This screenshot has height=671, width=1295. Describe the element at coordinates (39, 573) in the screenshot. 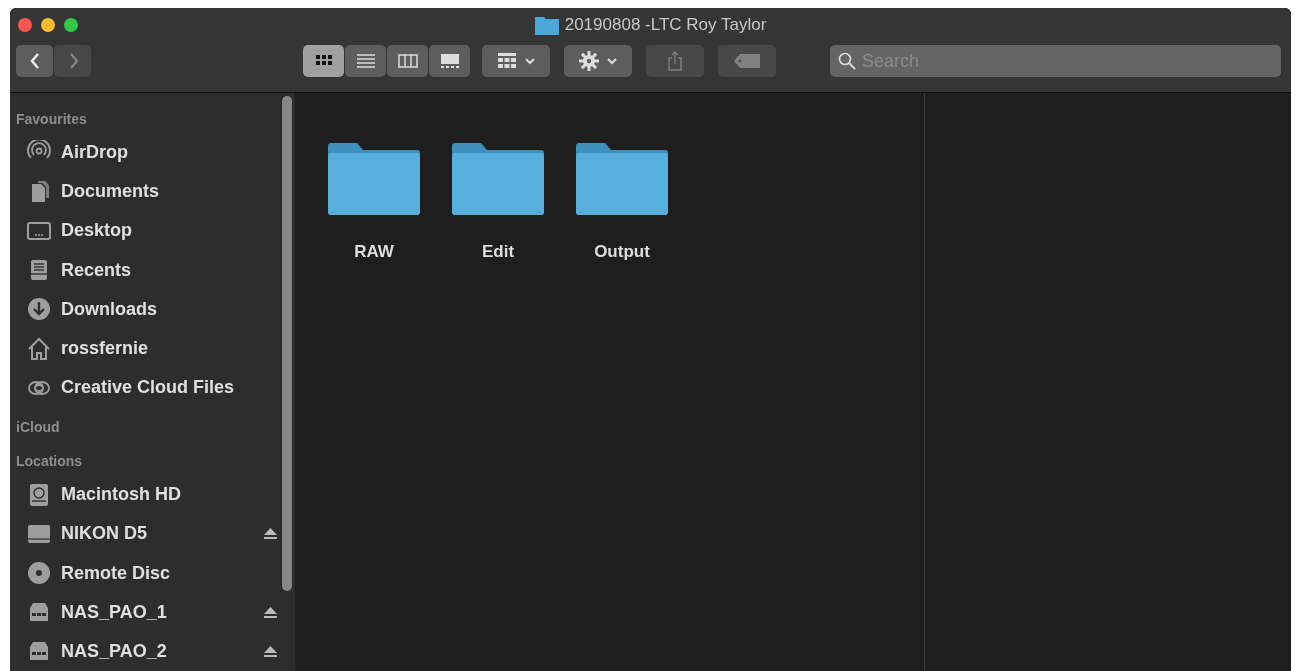

I see `disc-icon` at that location.